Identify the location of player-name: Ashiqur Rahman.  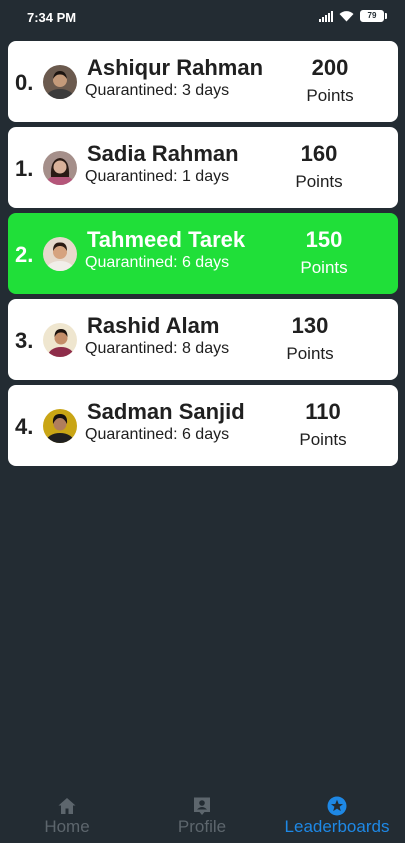
(175, 67).